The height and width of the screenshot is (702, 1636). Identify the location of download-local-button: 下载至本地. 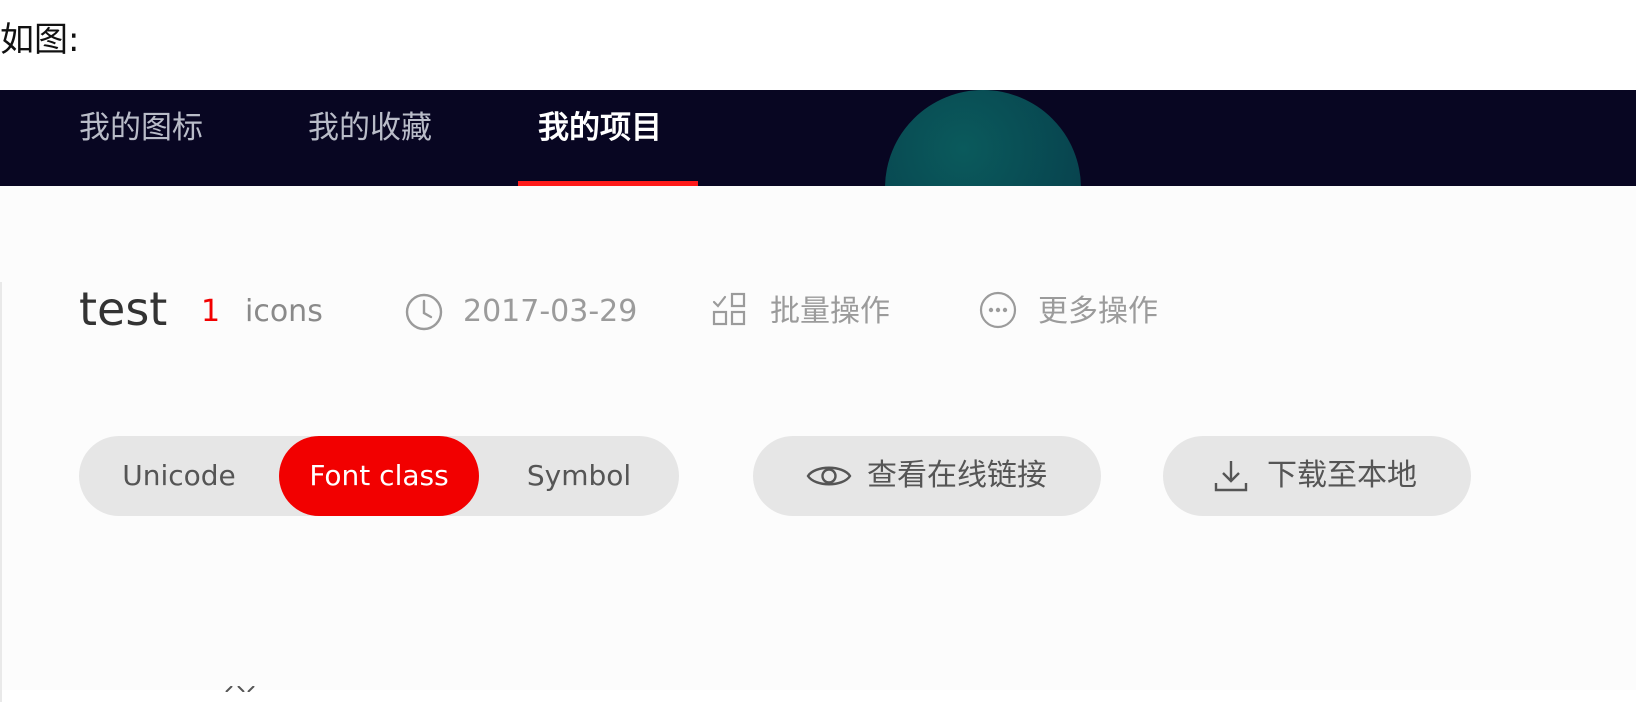
(1317, 476).